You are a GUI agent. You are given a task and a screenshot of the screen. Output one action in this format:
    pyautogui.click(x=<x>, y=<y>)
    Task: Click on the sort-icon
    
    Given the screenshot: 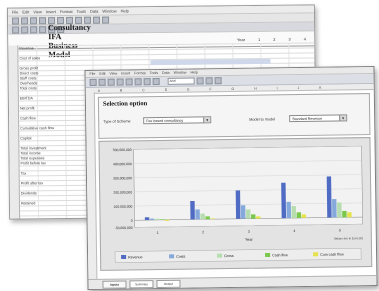 What is the action you would take?
    pyautogui.click(x=96, y=20)
    